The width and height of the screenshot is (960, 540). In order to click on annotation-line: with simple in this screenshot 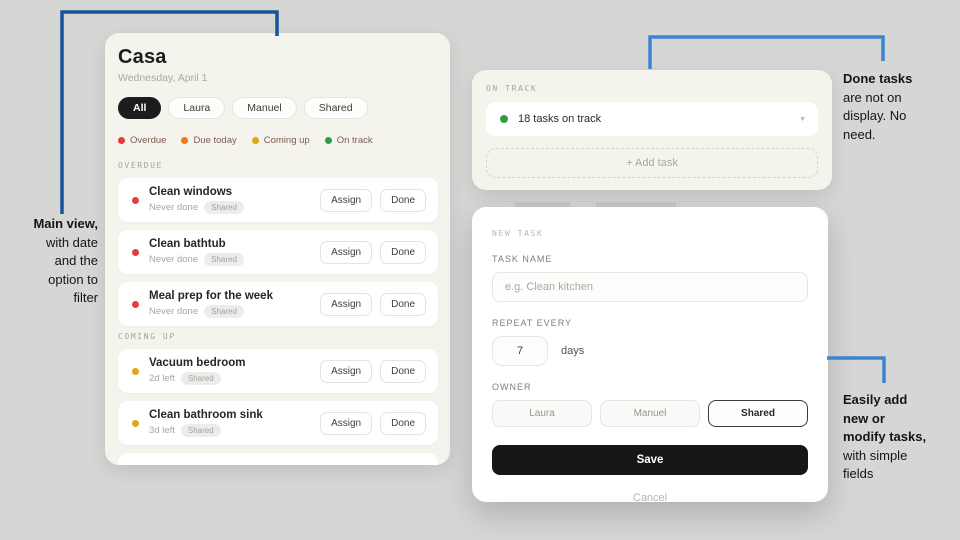, I will do `click(875, 455)`.